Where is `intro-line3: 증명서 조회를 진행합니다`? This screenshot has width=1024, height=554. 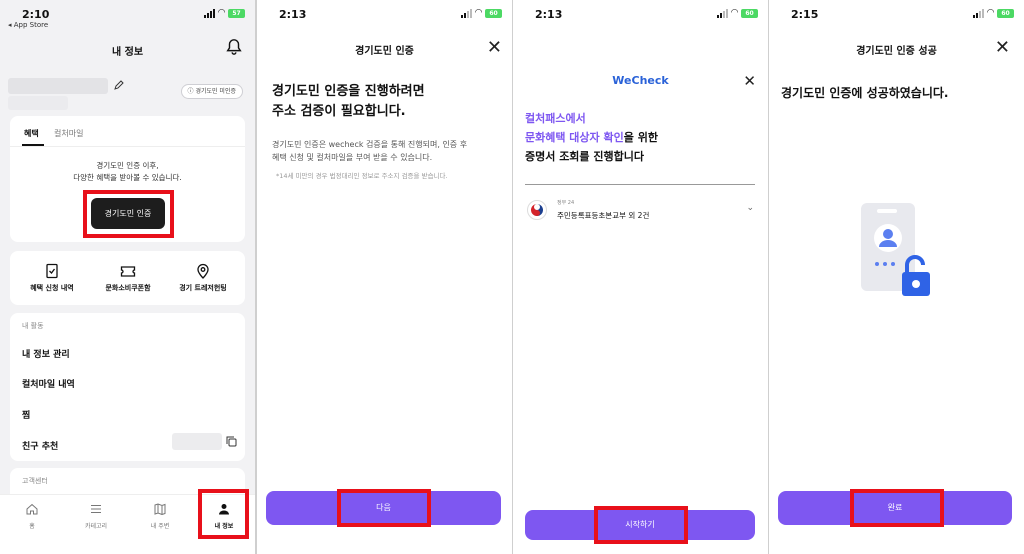
intro-line3: 증명서 조회를 진행합니다 is located at coordinates (584, 156).